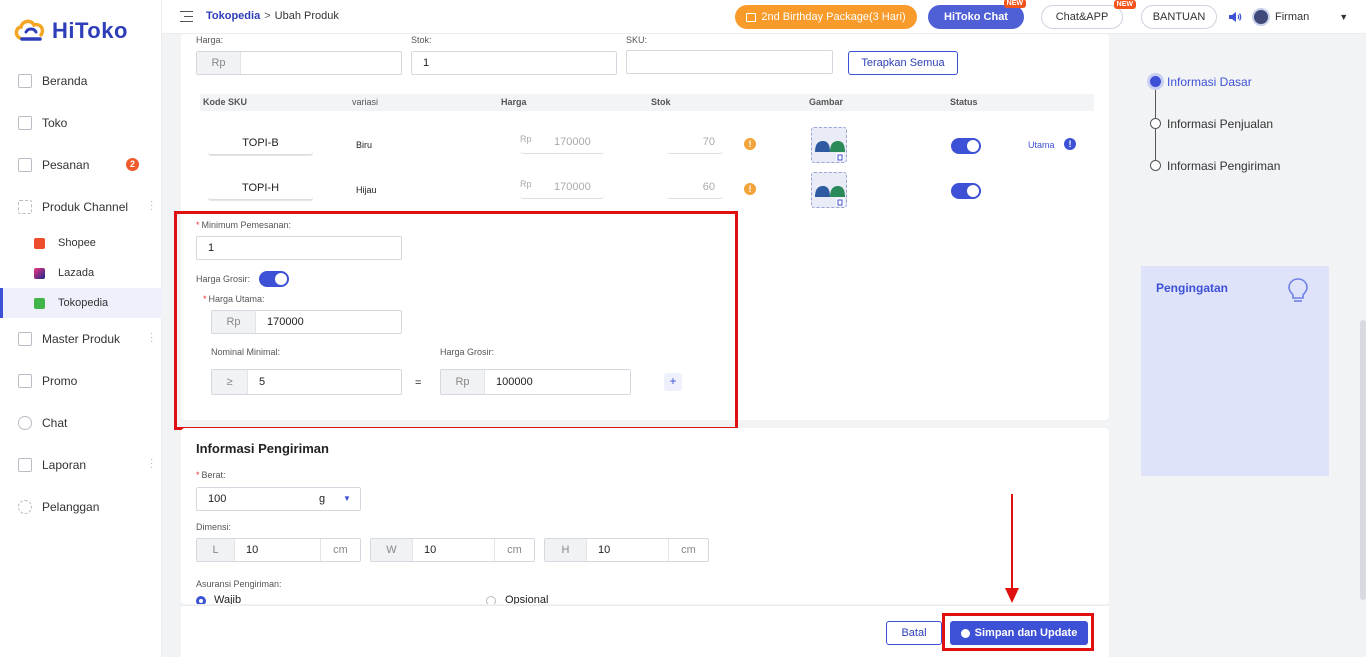 This screenshot has height=657, width=1366. Describe the element at coordinates (260, 188) in the screenshot. I see `sku-code-input: TOPI-H` at that location.